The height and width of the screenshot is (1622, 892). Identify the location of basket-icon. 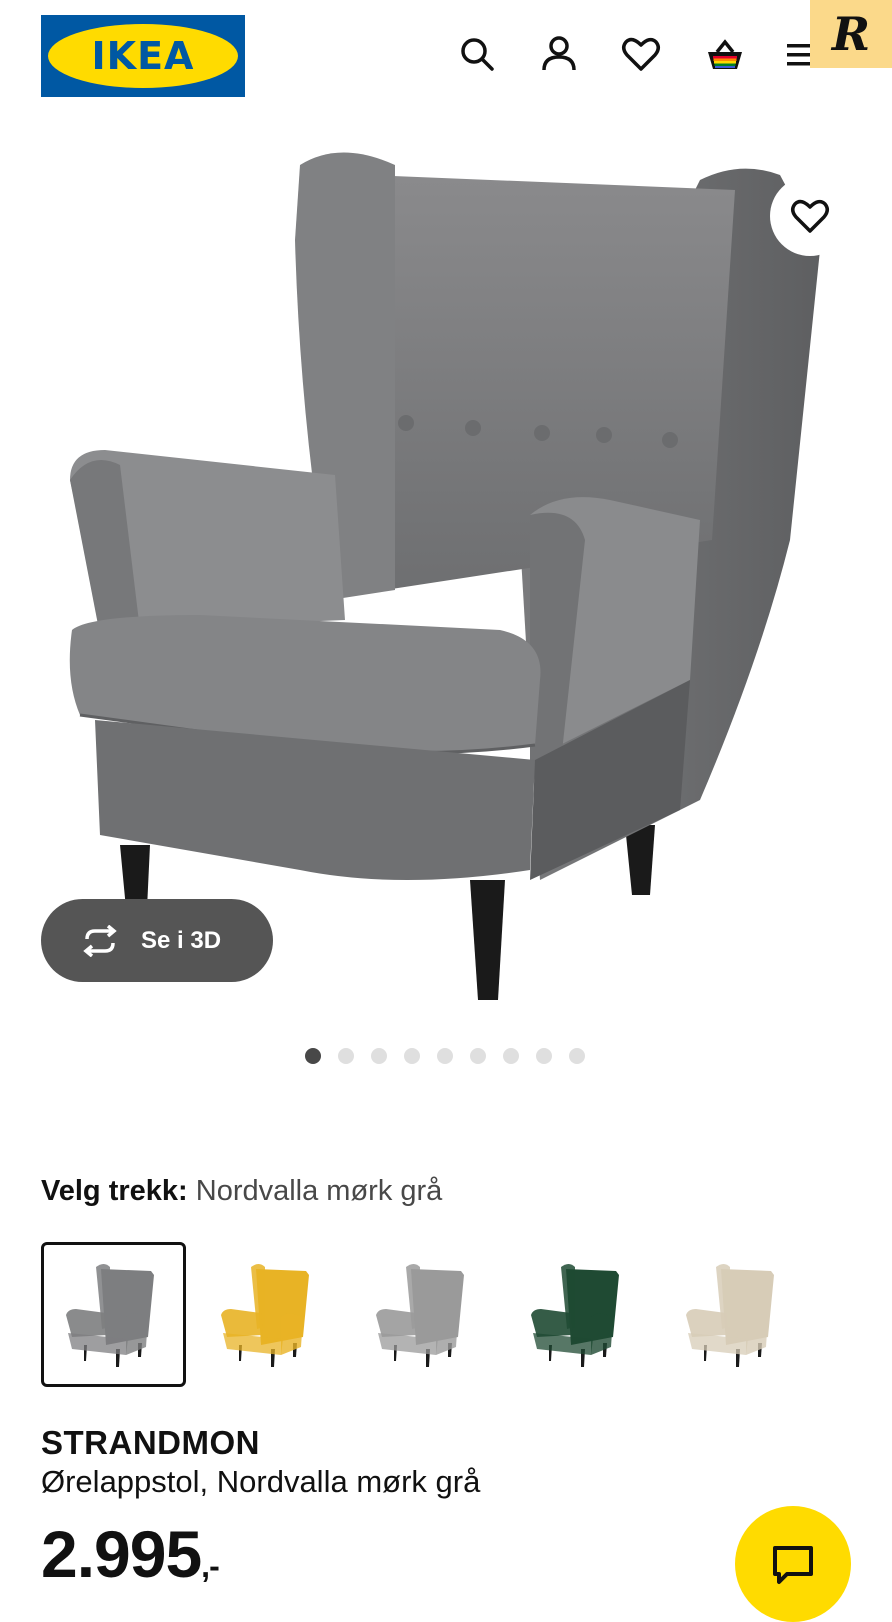
(725, 54).